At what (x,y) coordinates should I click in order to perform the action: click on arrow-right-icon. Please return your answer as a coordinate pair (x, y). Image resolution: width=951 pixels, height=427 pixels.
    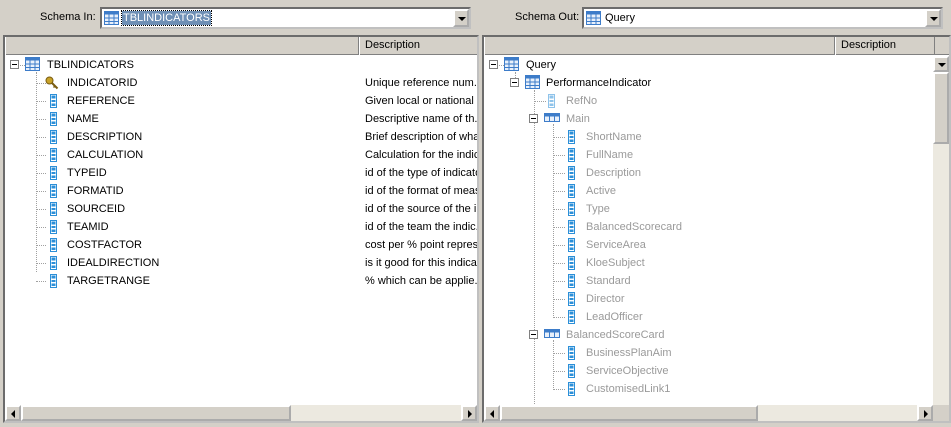
    Looking at the image, I should click on (470, 414).